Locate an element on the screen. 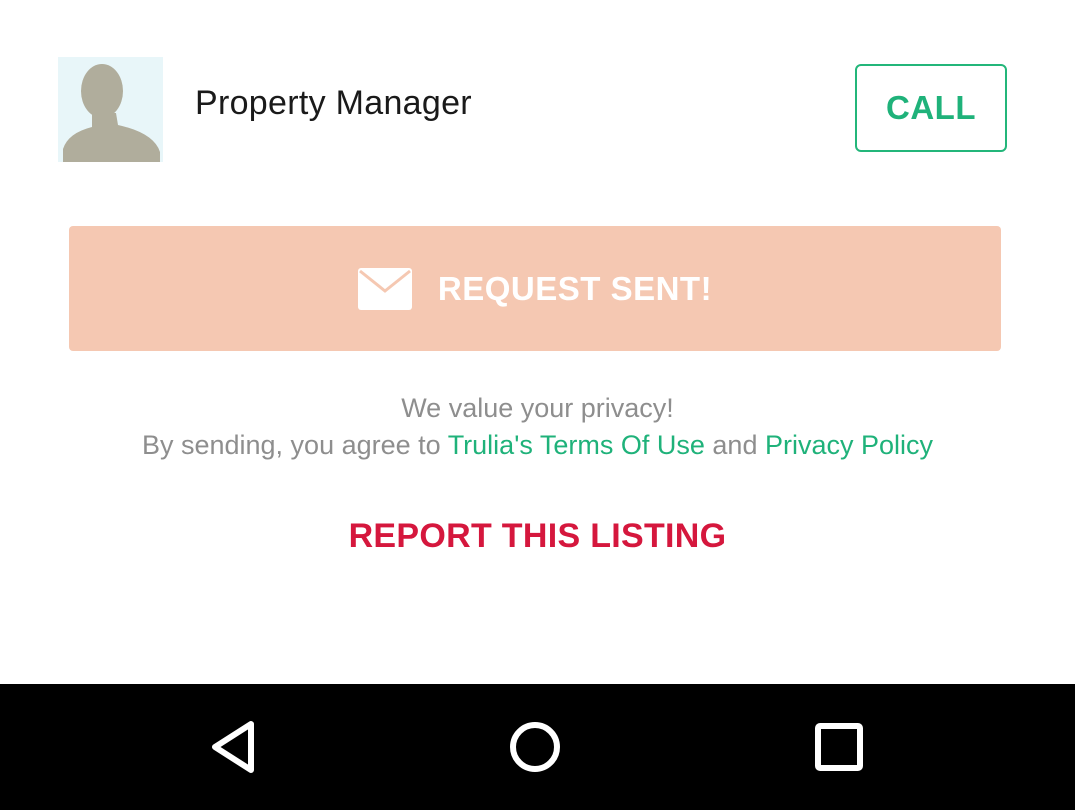  request-sent-button: REQUEST SENT! is located at coordinates (535, 288).